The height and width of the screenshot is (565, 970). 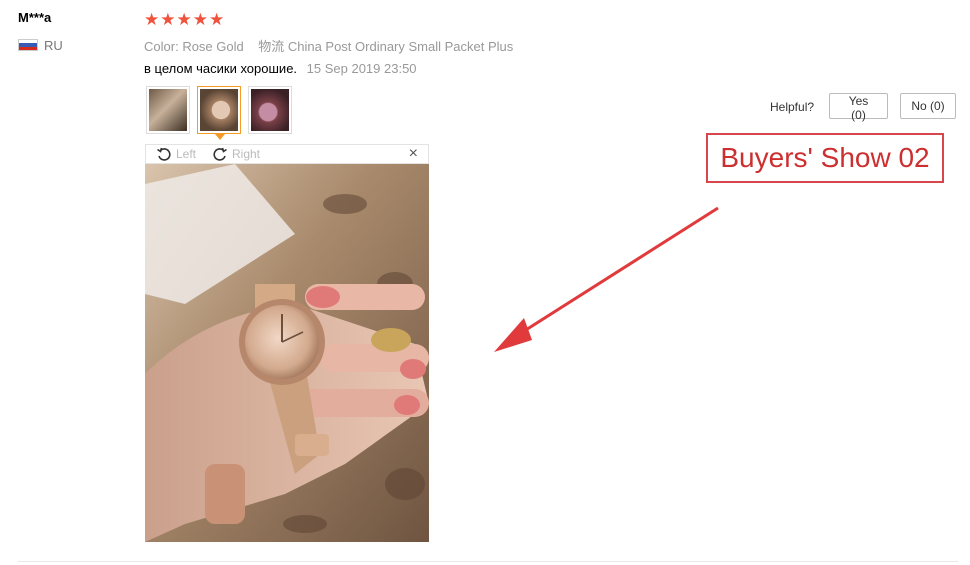 I want to click on close-viewer-button: ×, so click(x=413, y=154).